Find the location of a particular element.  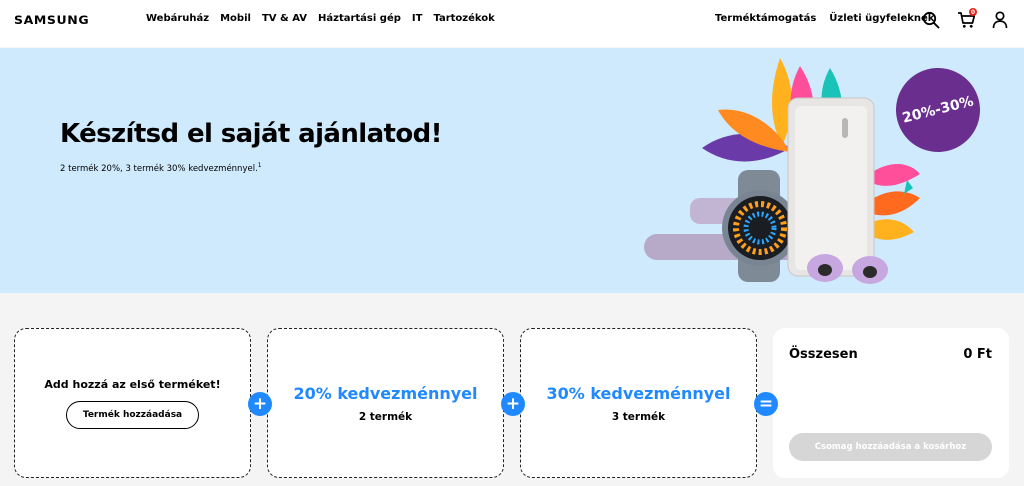

bundle-slot-2: 20% kedvezménnyel 2 termék is located at coordinates (385, 403).